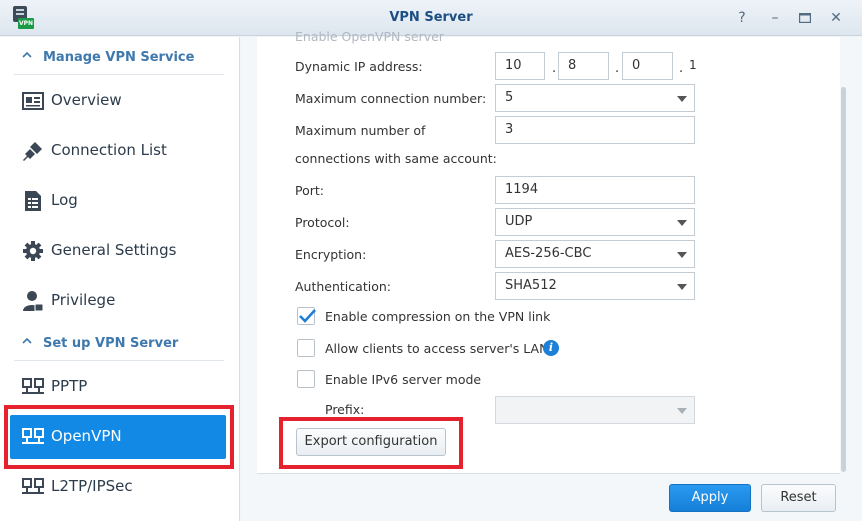 This screenshot has height=521, width=862. I want to click on authentication-select: SHA512, so click(595, 286).